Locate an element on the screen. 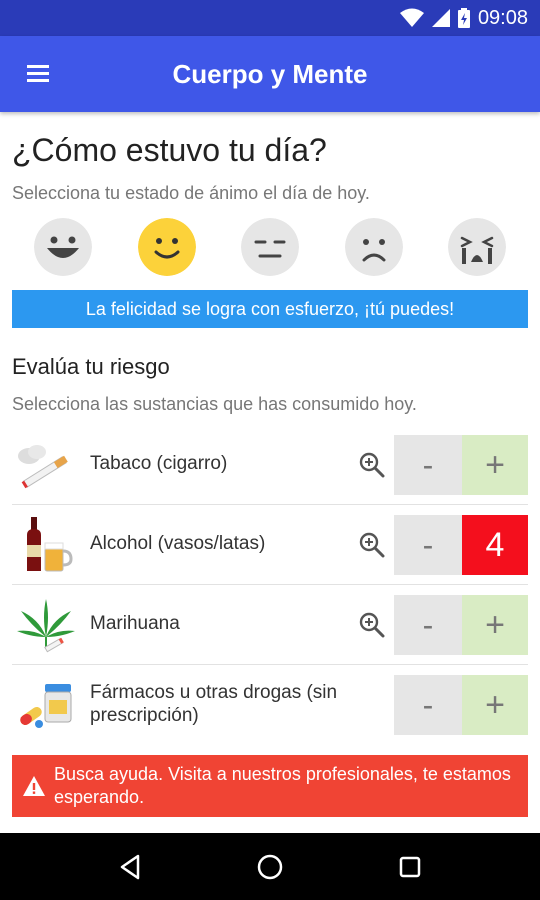 This screenshot has width=540, height=900. battery-icon is located at coordinates (463, 18).